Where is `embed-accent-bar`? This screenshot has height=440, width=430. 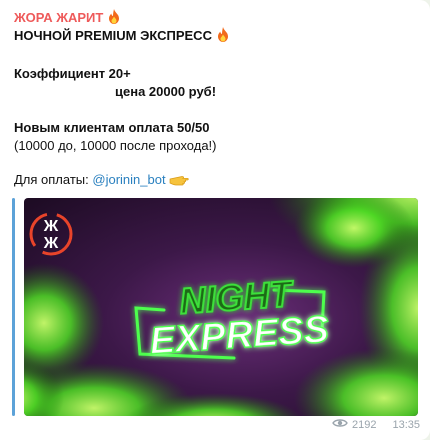 embed-accent-bar is located at coordinates (13, 307).